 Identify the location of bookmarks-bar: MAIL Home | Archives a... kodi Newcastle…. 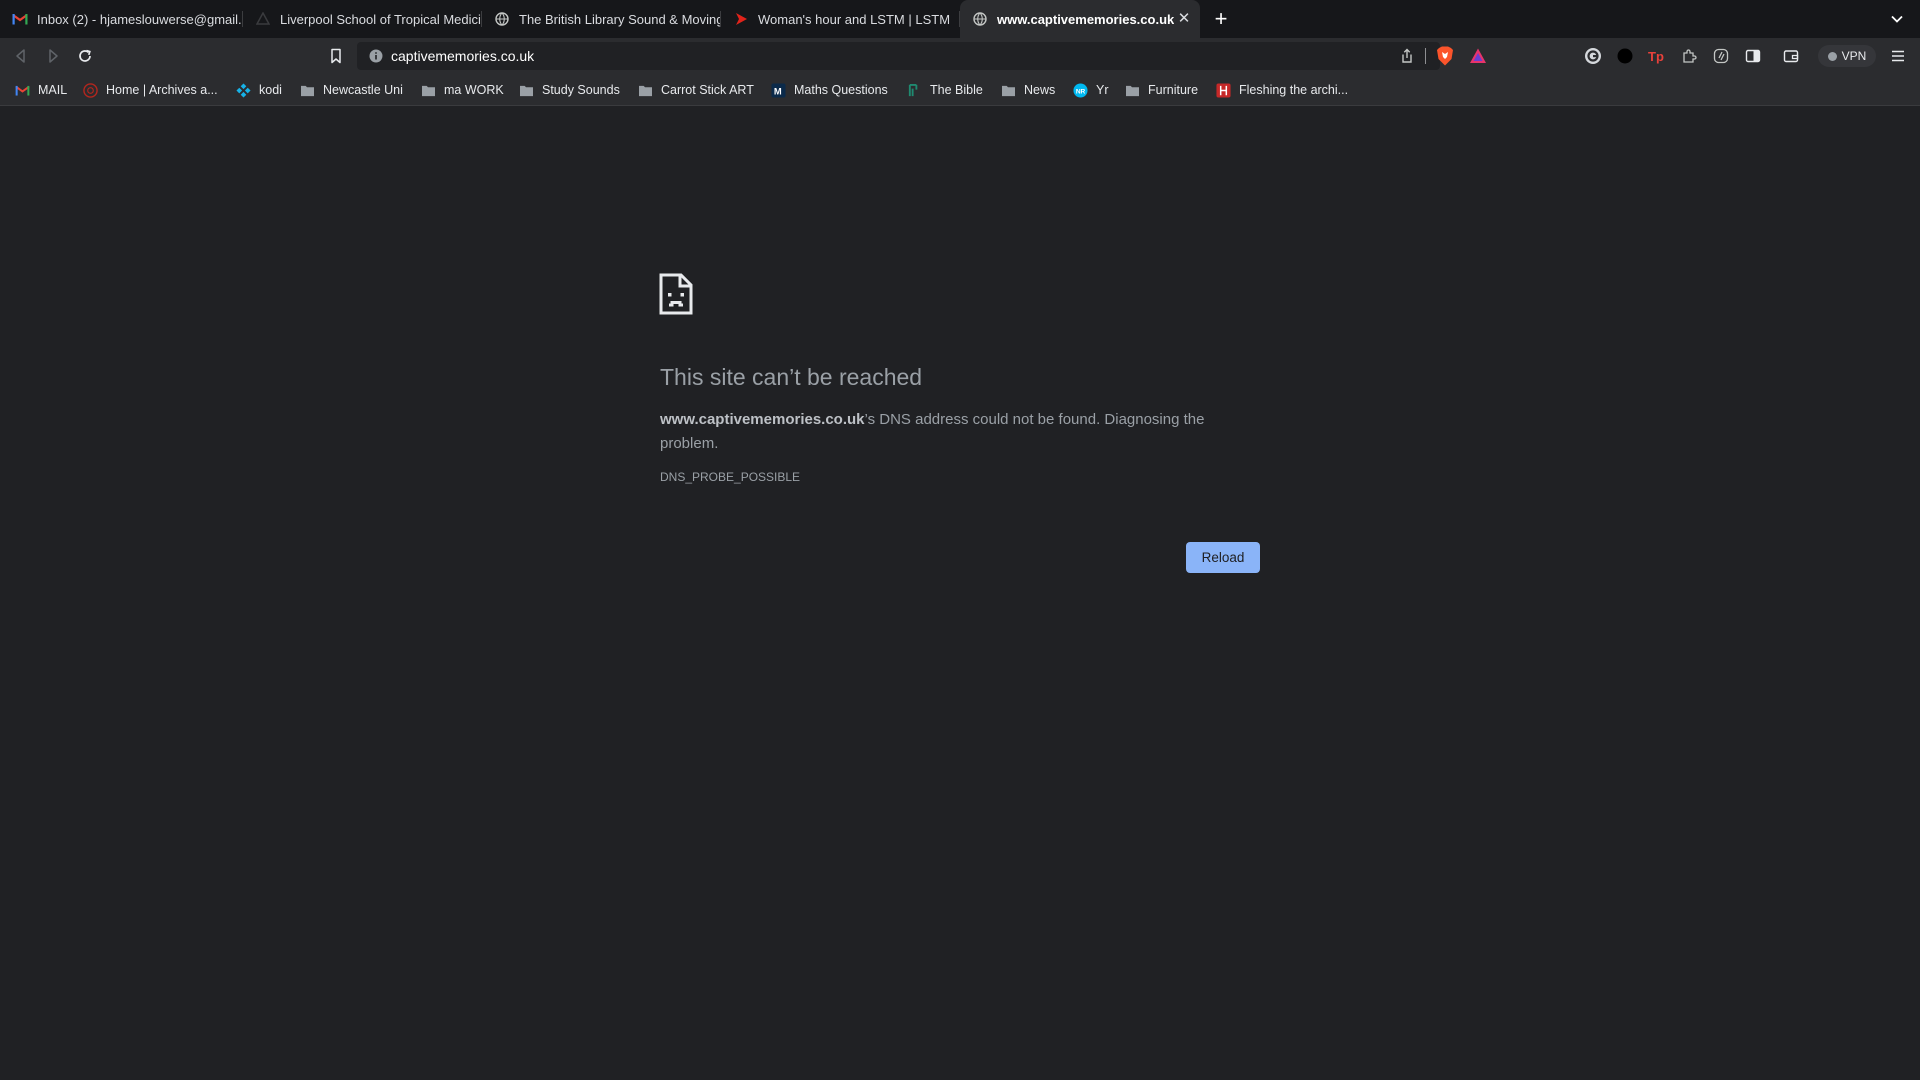
(960, 90).